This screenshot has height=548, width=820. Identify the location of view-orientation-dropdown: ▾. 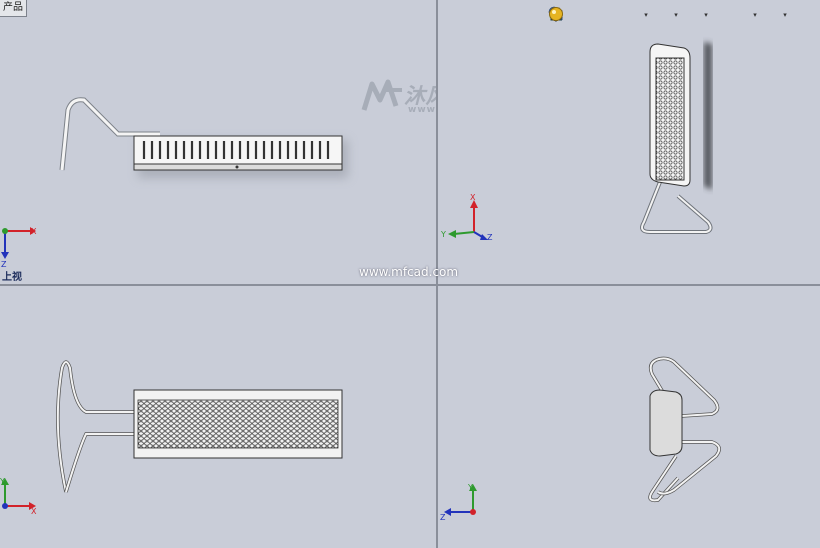
(646, 15).